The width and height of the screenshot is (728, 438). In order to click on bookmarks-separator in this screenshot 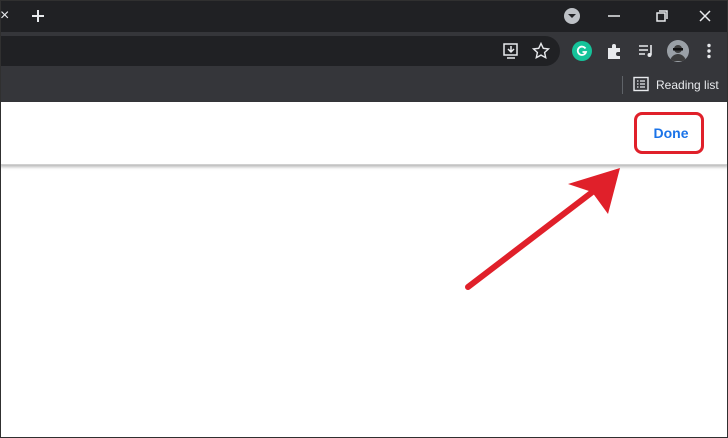, I will do `click(622, 85)`.